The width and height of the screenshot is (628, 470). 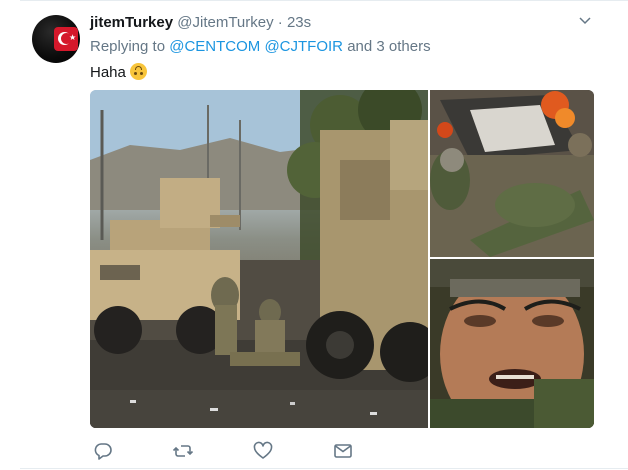 I want to click on photo-top-right-illustration, so click(x=512, y=173).